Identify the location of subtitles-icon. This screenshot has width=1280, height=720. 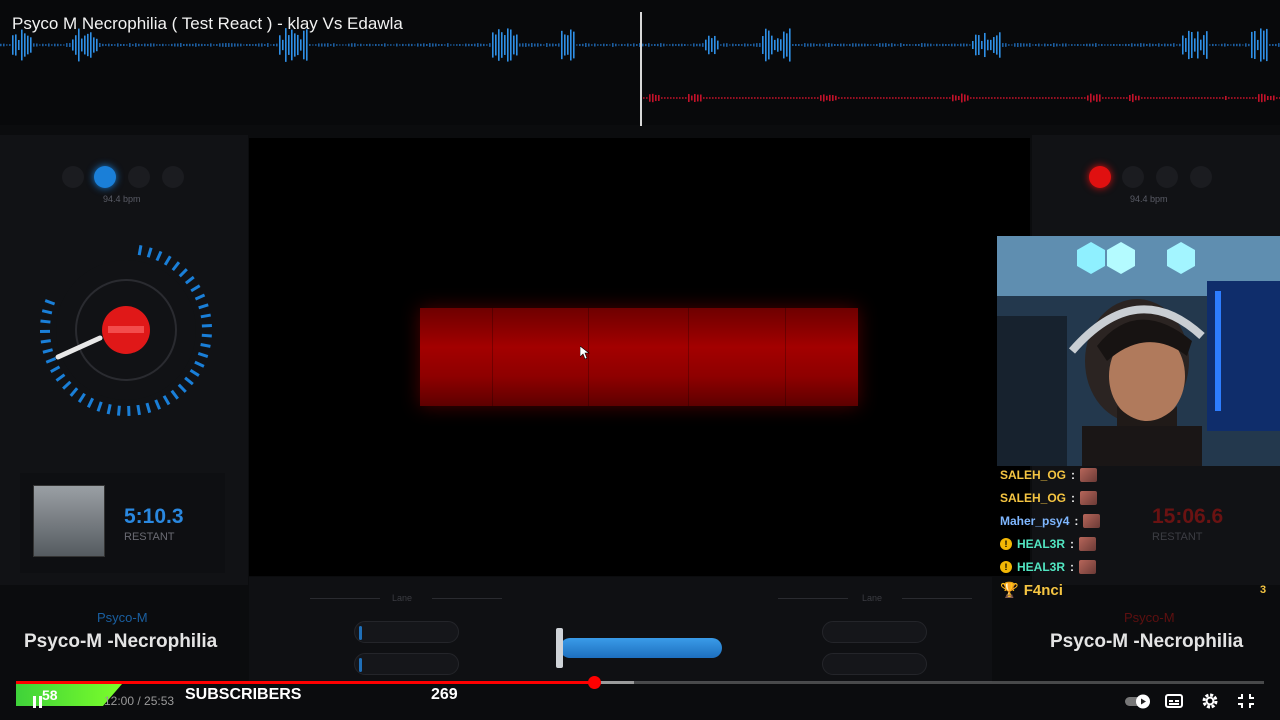
(1174, 701).